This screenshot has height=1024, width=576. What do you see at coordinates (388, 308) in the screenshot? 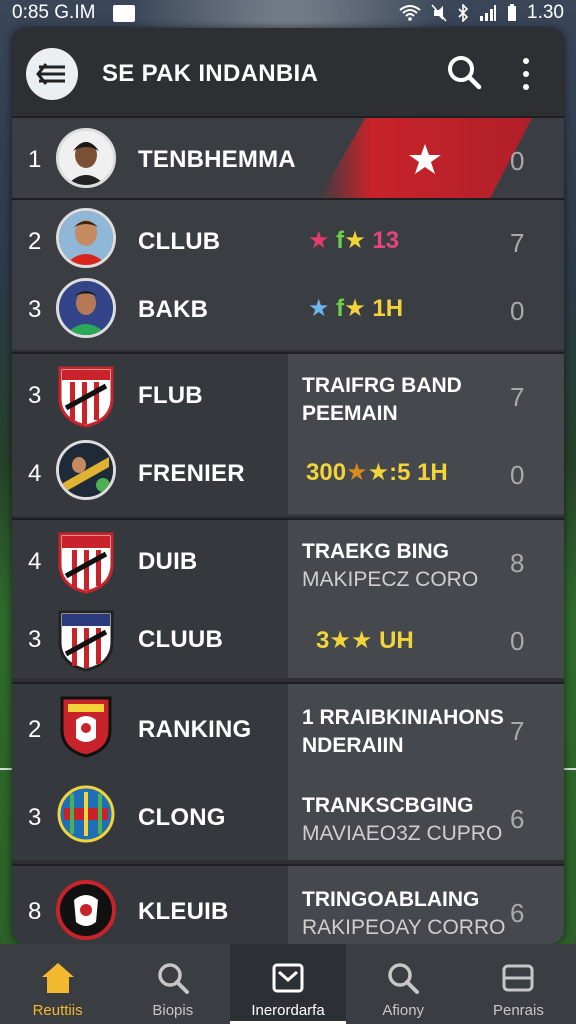
I see `stats-value: 1H` at bounding box center [388, 308].